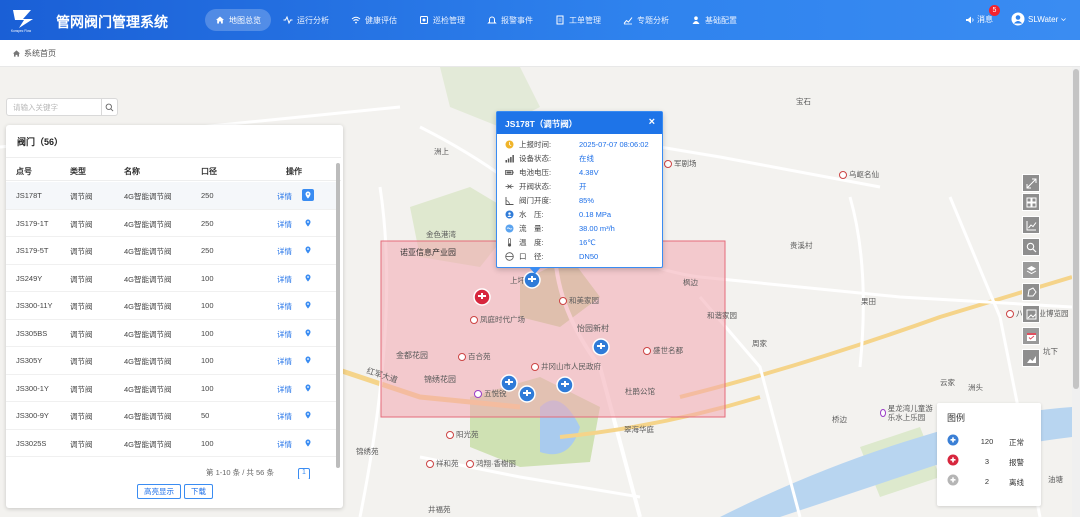  I want to click on user-menu: SLWater, so click(1040, 19).